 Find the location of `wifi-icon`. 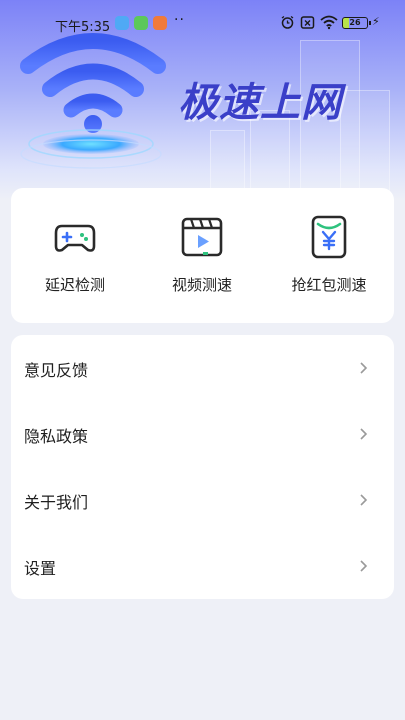

wifi-icon is located at coordinates (93, 101).